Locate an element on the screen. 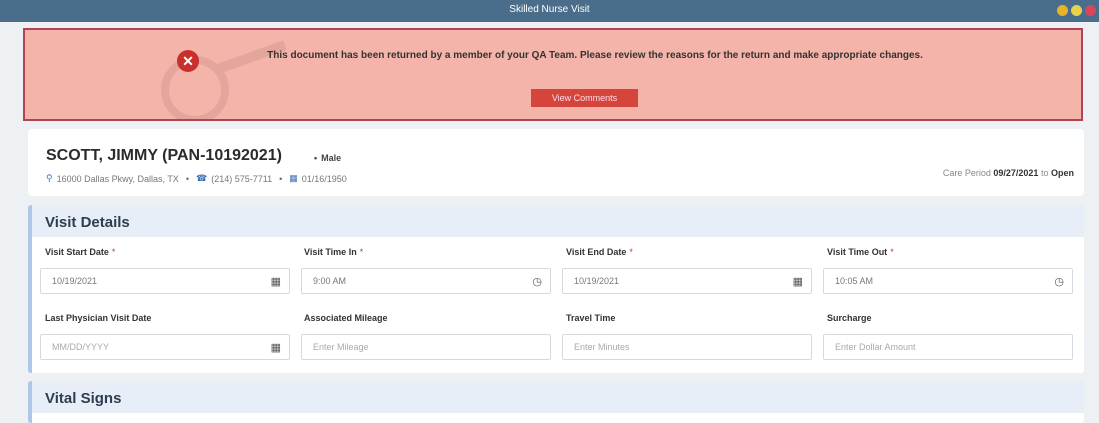  visit-time-in-field: ◷ is located at coordinates (426, 281).